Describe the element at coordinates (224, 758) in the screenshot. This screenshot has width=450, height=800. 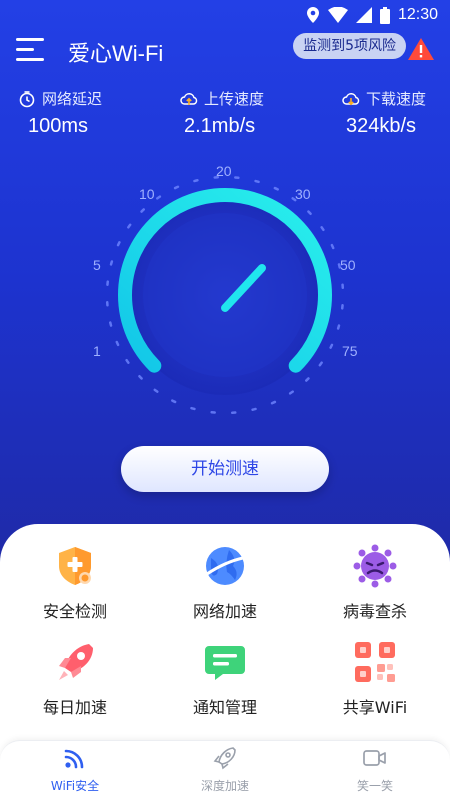
I see `rocket-outline-icon` at that location.